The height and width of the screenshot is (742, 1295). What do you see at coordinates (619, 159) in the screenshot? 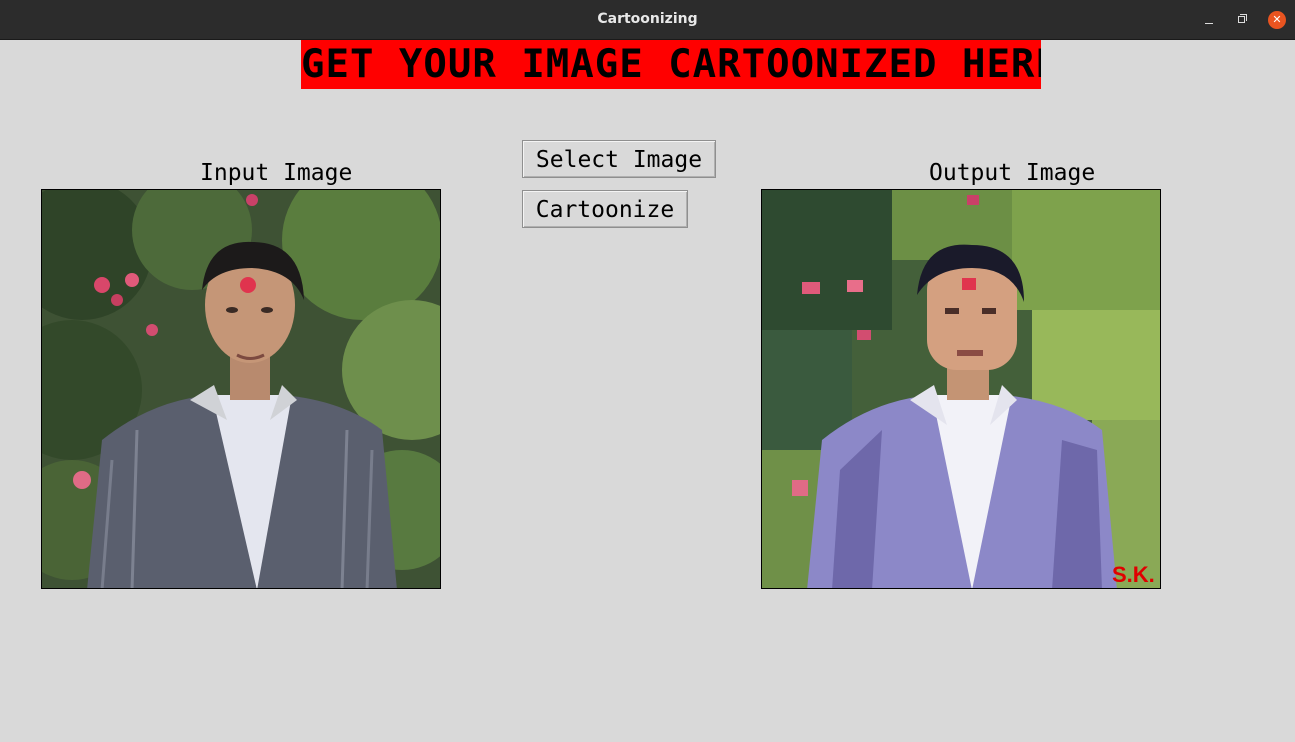
I see `select-image-button: Select Image` at bounding box center [619, 159].